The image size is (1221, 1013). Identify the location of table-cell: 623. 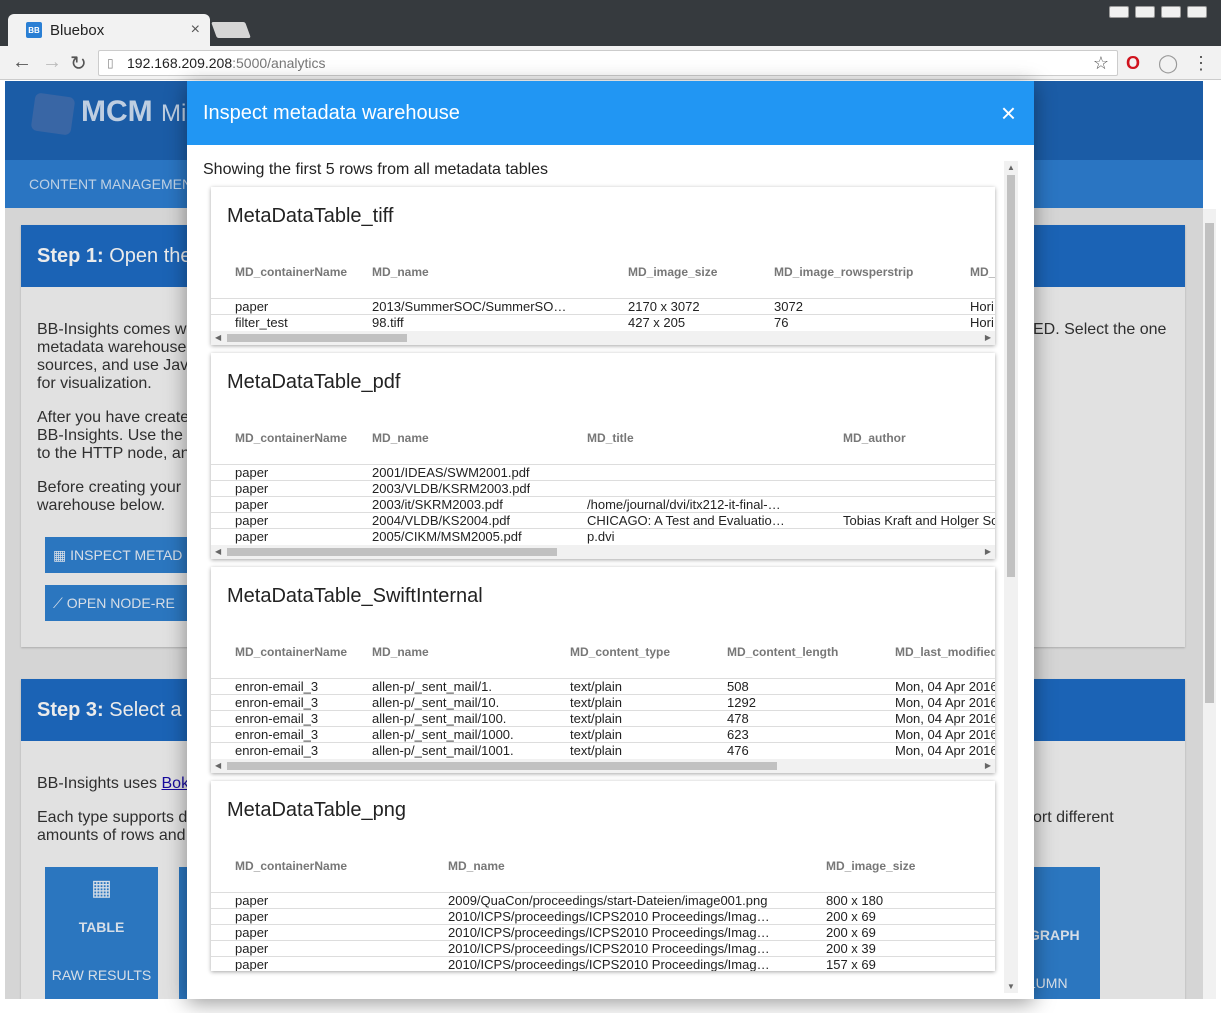
(738, 734).